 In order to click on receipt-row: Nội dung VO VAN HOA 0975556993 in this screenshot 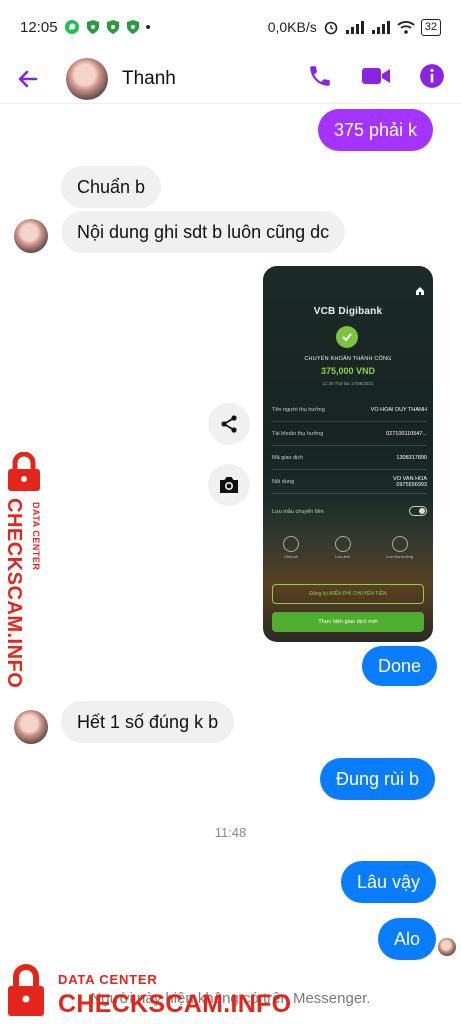, I will do `click(349, 482)`.